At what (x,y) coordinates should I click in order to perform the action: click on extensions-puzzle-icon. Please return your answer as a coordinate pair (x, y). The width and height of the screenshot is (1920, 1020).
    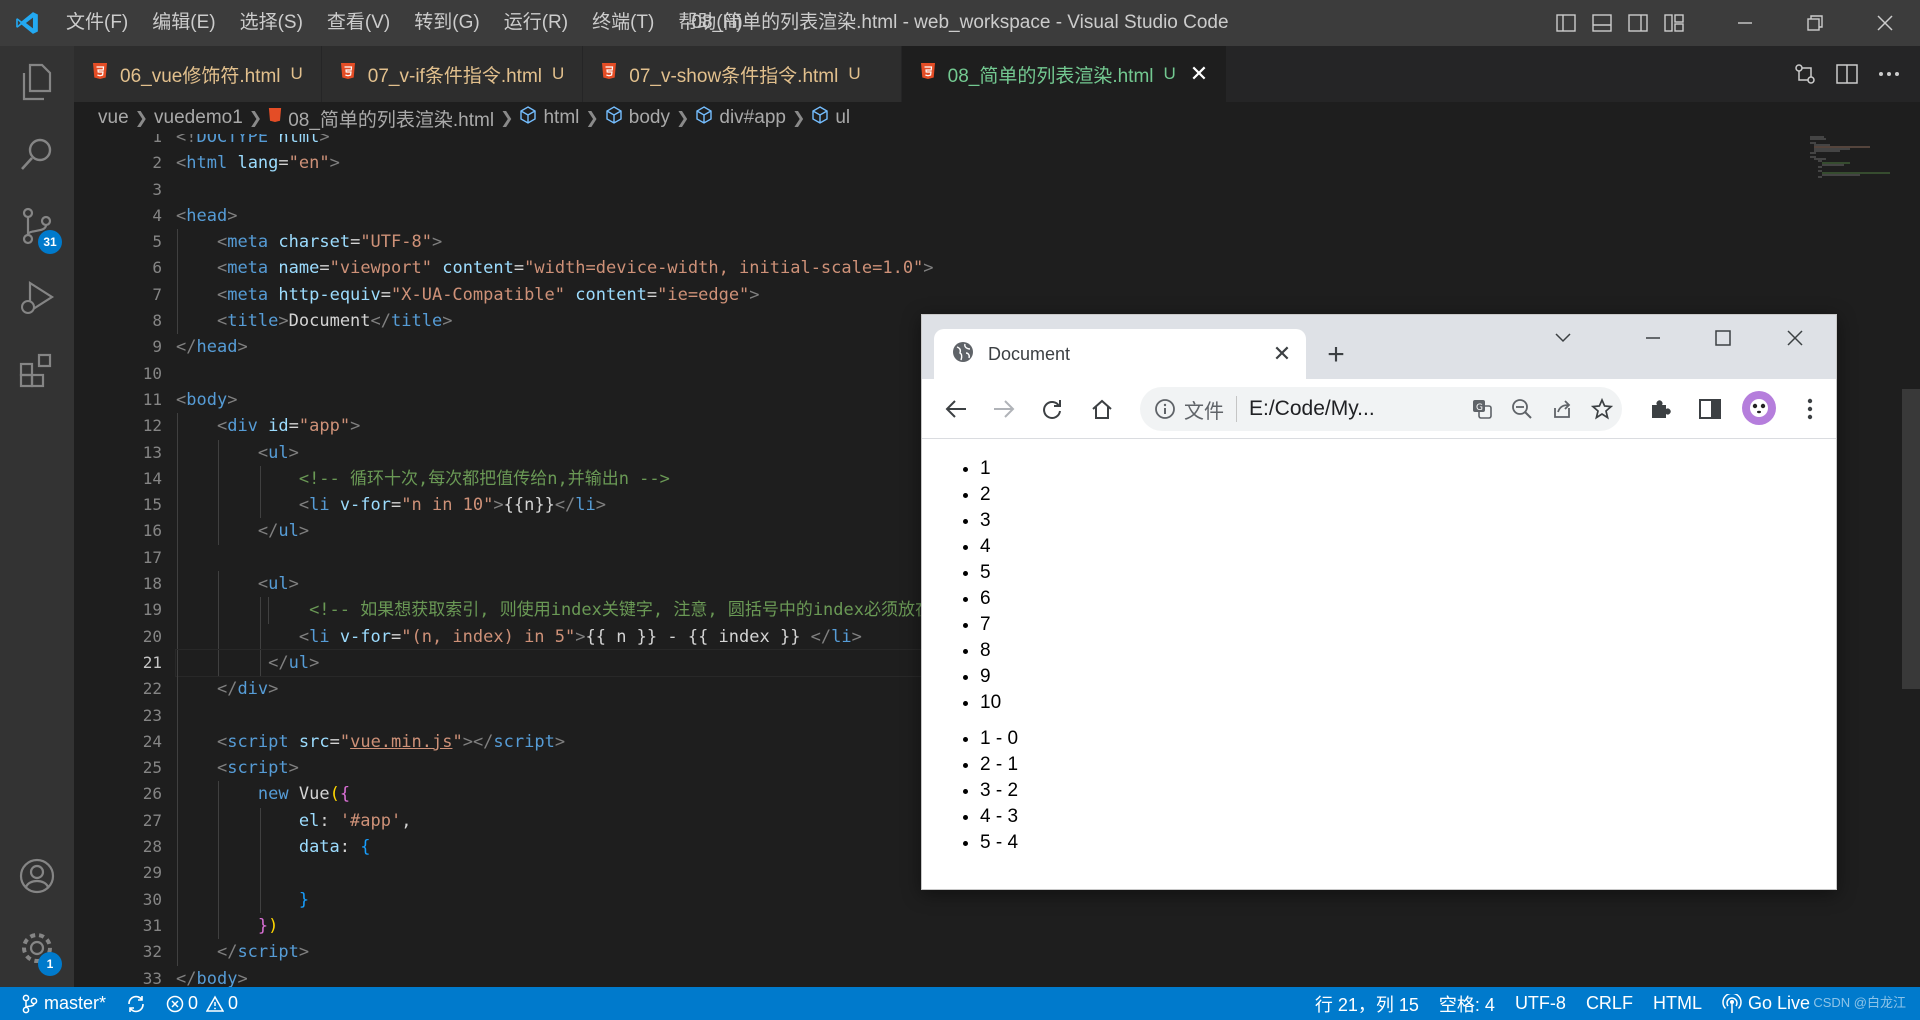
    Looking at the image, I should click on (1660, 409).